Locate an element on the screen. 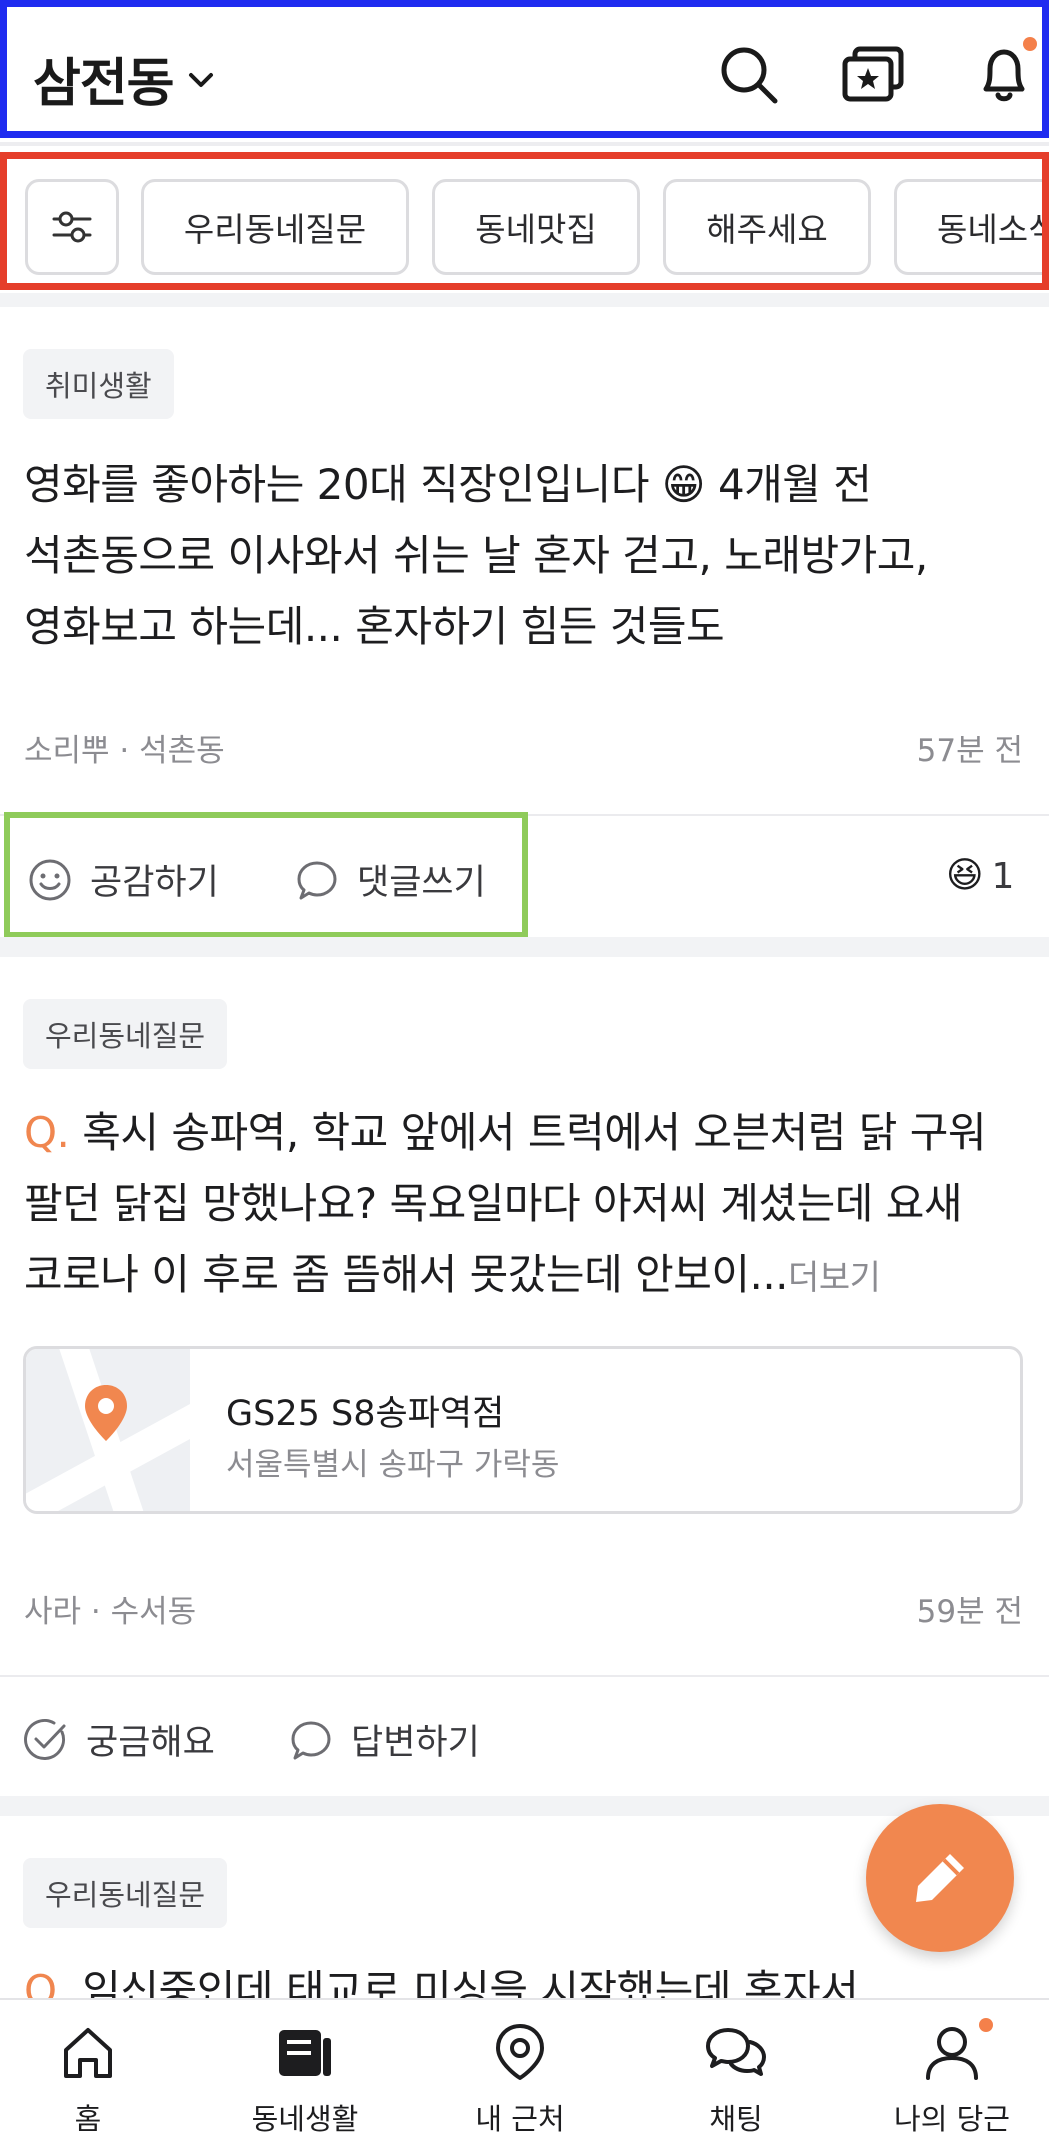  post-body-text: 혹시 송파역, 학교 앞에서 트럭에서 오븐처럼 닭 구워 is located at coordinates (528, 1132).